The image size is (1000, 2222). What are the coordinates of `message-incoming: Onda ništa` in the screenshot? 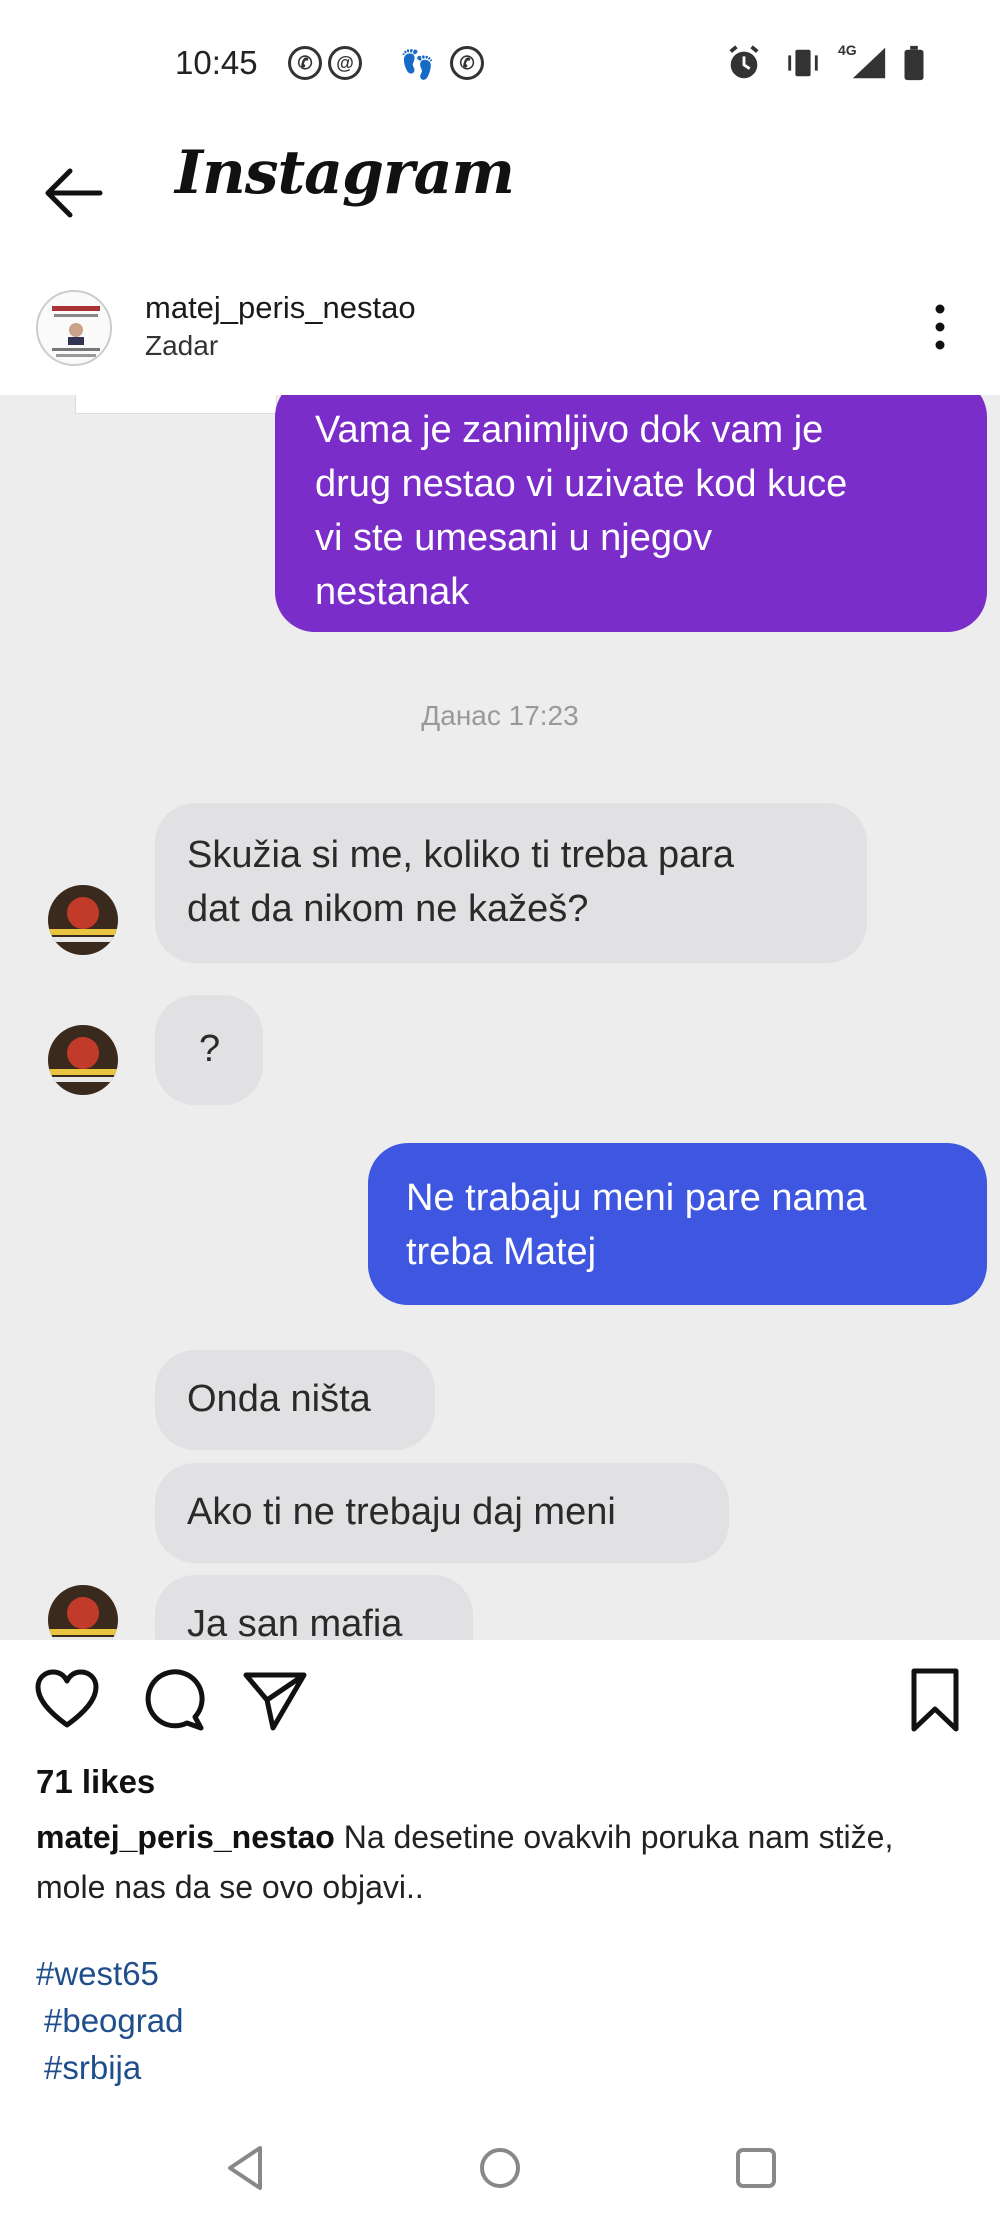 It's located at (295, 1400).